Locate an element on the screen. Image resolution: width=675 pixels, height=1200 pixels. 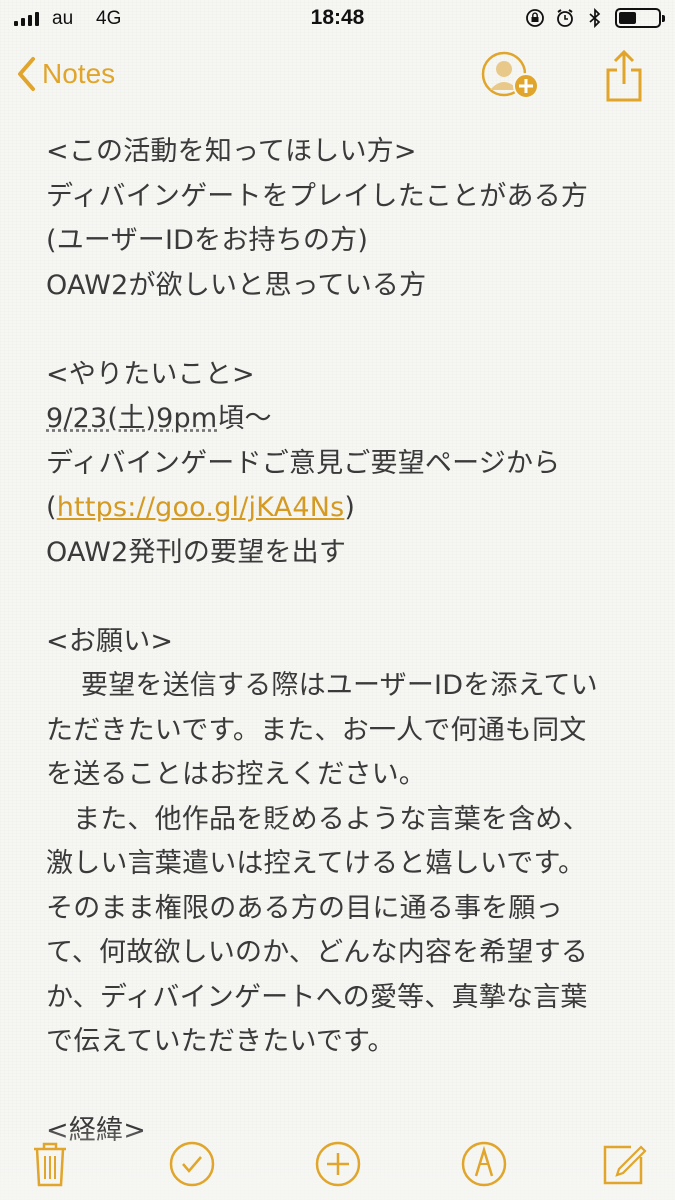
back-label: Notes is located at coordinates (79, 73).